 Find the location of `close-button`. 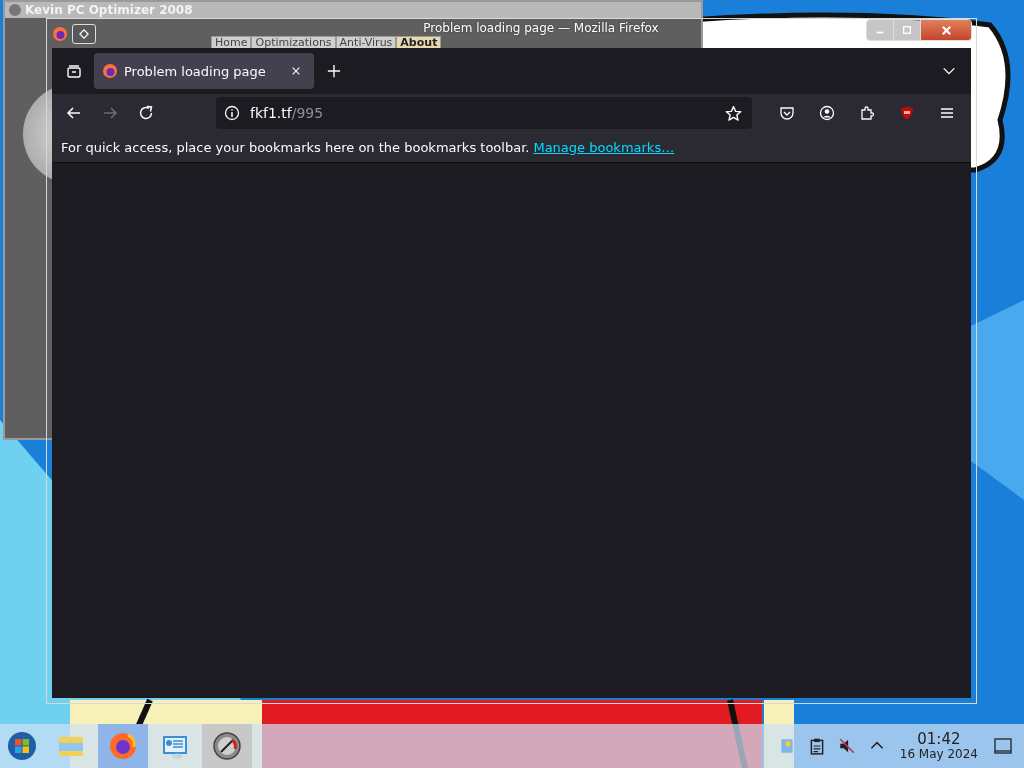

close-button is located at coordinates (946, 30).